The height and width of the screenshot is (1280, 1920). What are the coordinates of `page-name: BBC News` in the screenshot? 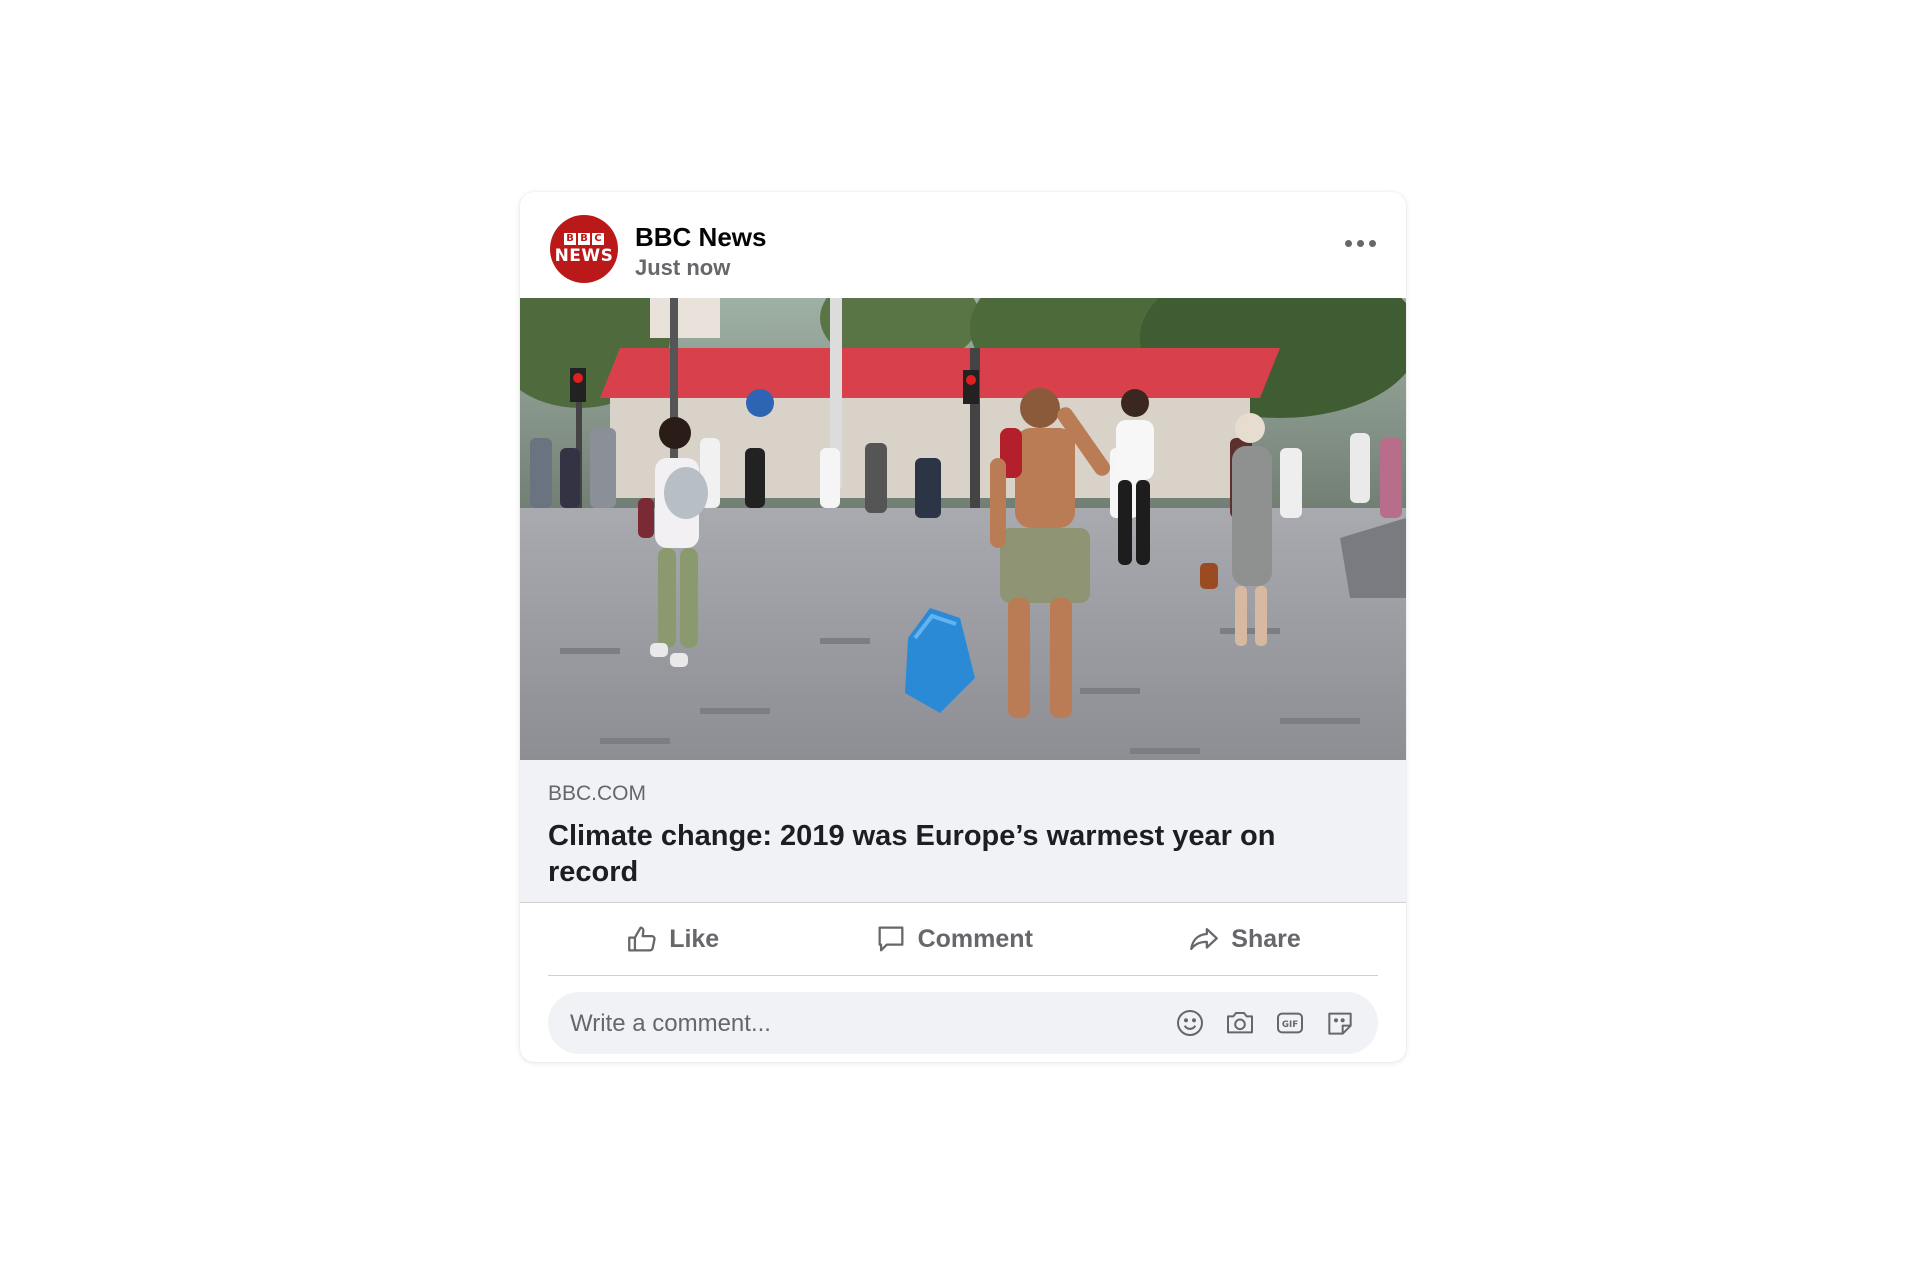 It's located at (700, 237).